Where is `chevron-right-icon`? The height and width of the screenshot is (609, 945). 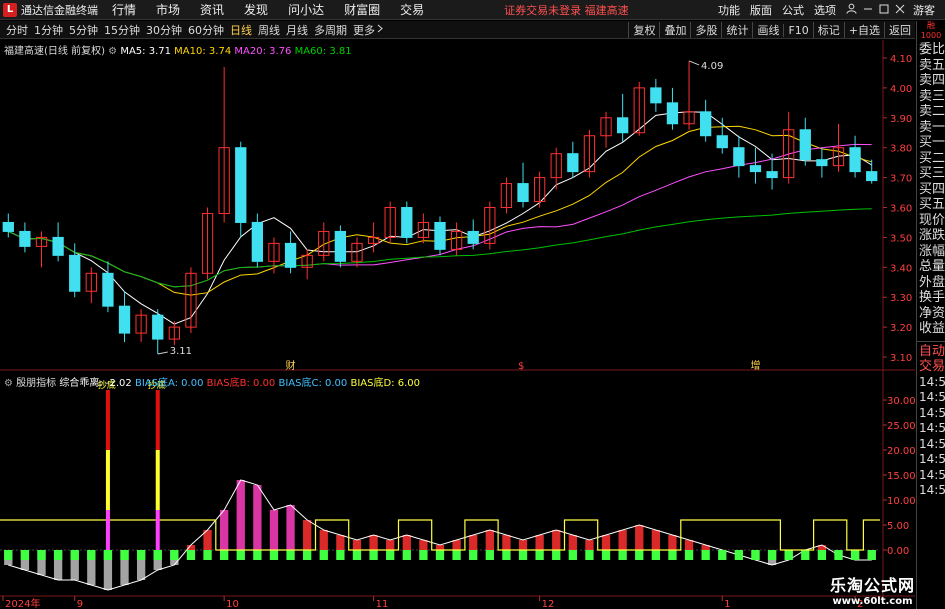 chevron-right-icon is located at coordinates (380, 29).